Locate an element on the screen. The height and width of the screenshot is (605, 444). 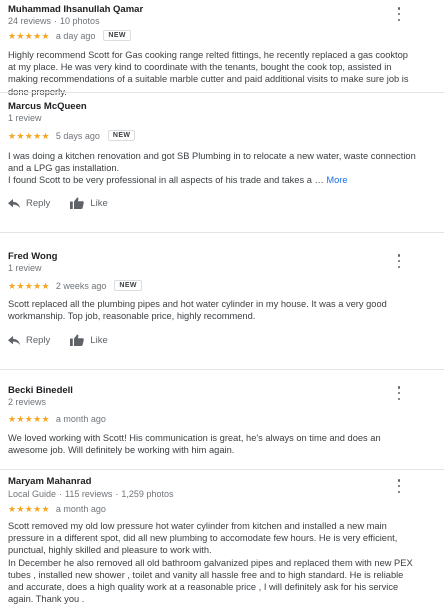
local-guide-label: Local Guide is located at coordinates (32, 494).